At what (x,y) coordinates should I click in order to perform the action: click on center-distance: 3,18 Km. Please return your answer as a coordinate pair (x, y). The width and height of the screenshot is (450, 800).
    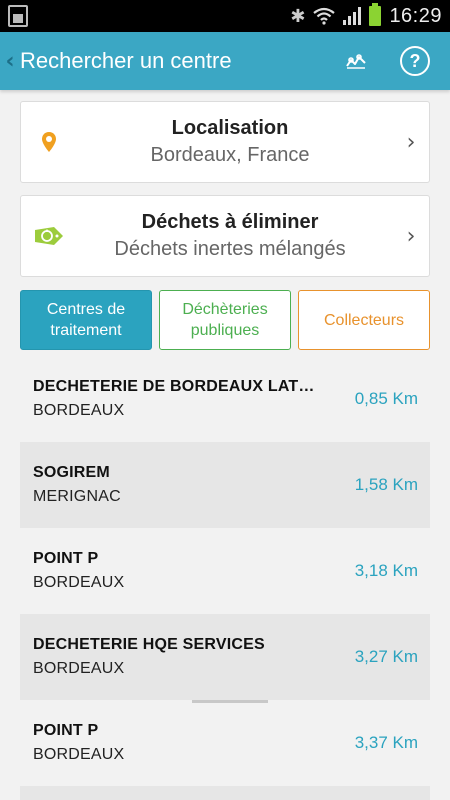
    Looking at the image, I should click on (386, 570).